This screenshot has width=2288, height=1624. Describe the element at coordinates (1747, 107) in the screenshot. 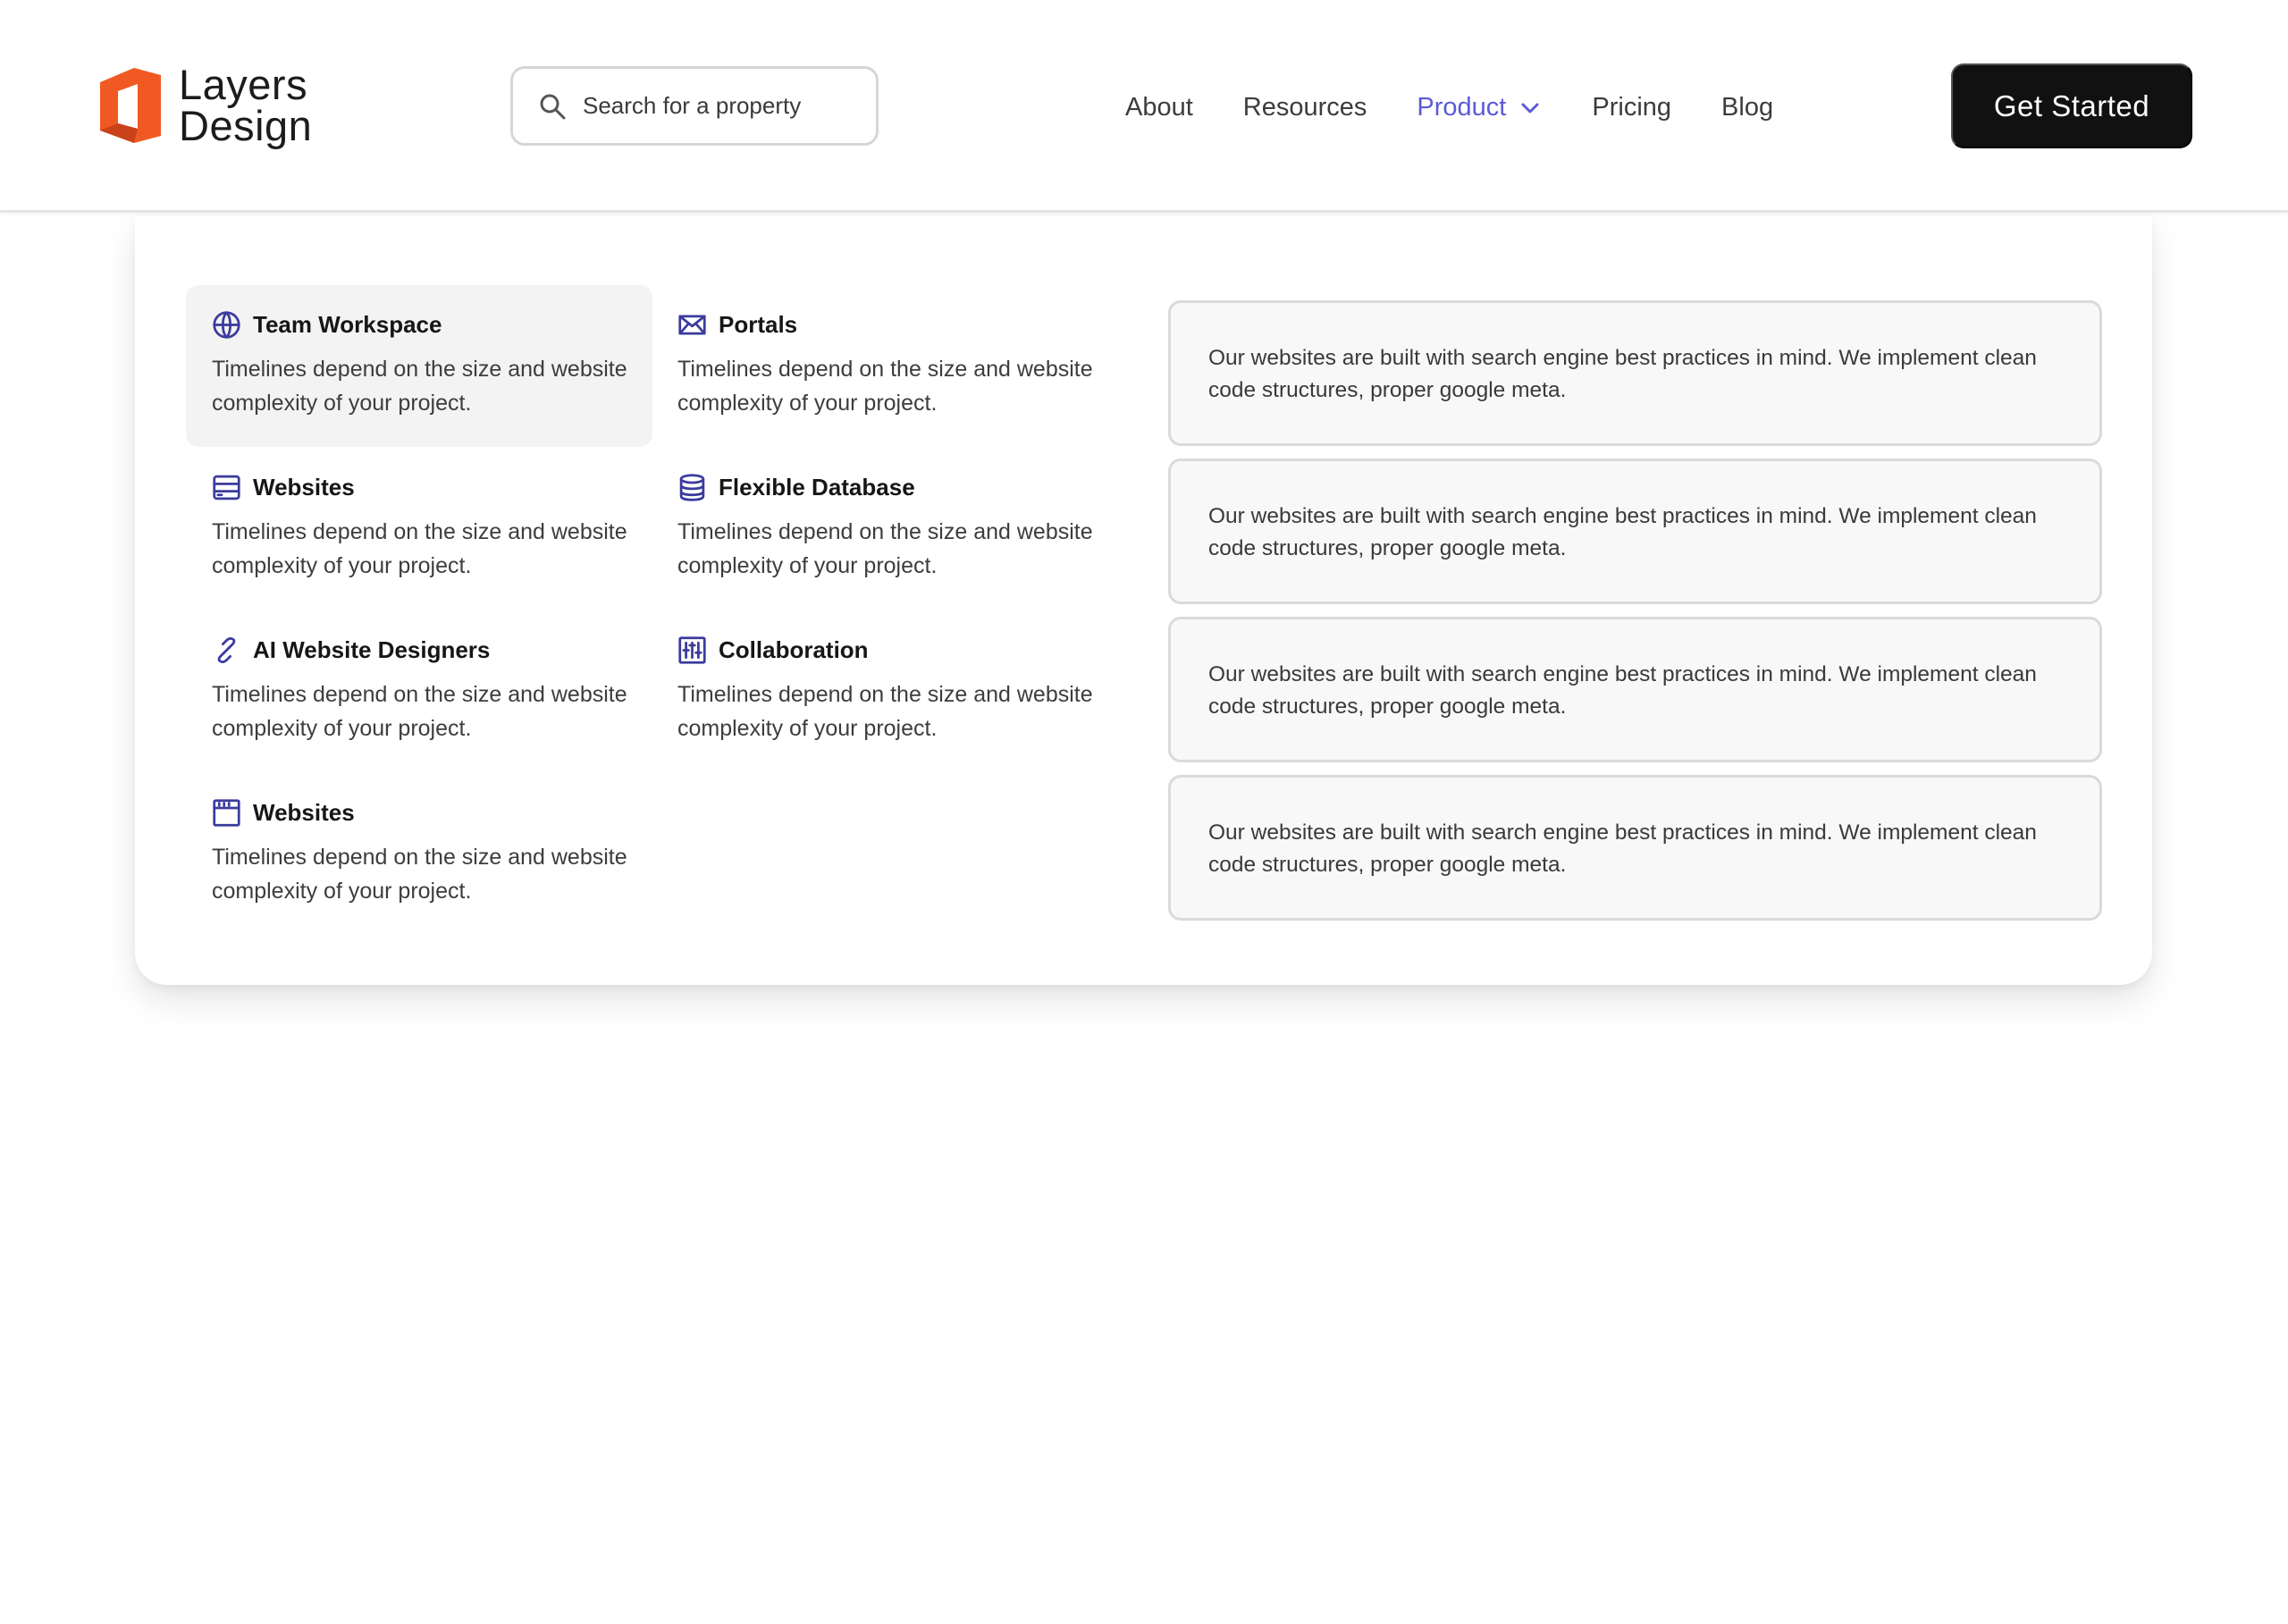

I see `nav-blog: Blog` at that location.